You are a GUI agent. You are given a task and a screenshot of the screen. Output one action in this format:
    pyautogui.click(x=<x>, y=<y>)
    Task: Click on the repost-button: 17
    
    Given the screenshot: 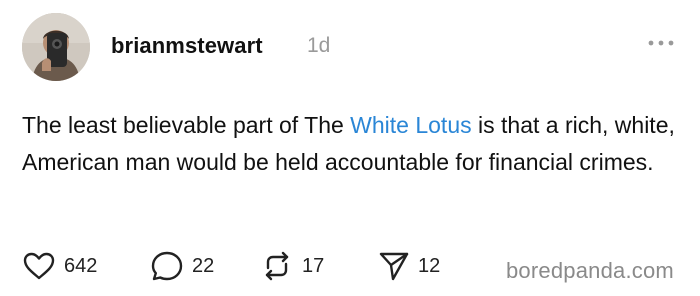 What is the action you would take?
    pyautogui.click(x=292, y=266)
    